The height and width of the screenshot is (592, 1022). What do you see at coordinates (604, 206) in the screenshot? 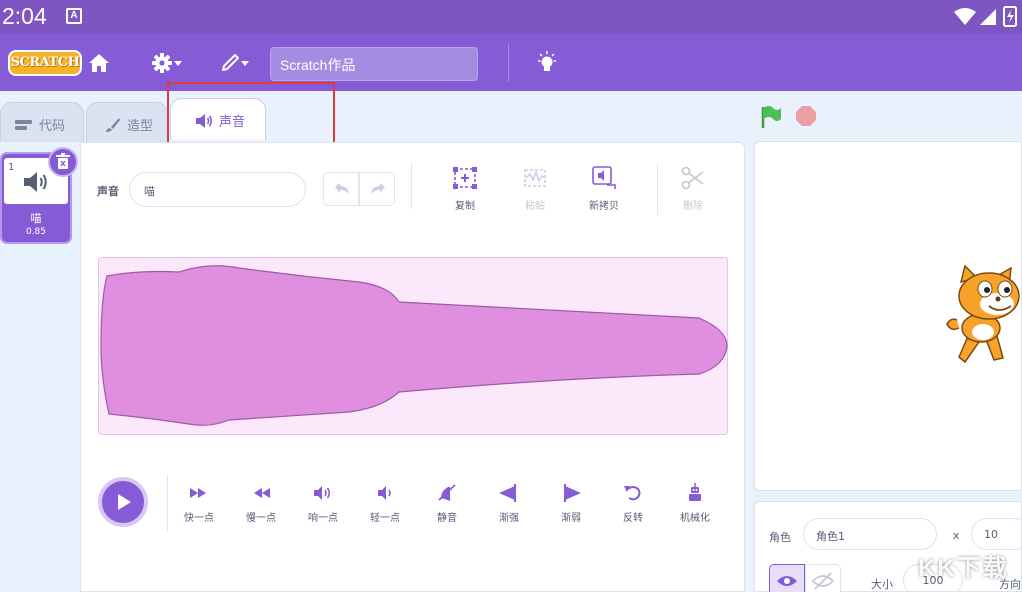
I see `copy-to-new-label: 新拷贝` at bounding box center [604, 206].